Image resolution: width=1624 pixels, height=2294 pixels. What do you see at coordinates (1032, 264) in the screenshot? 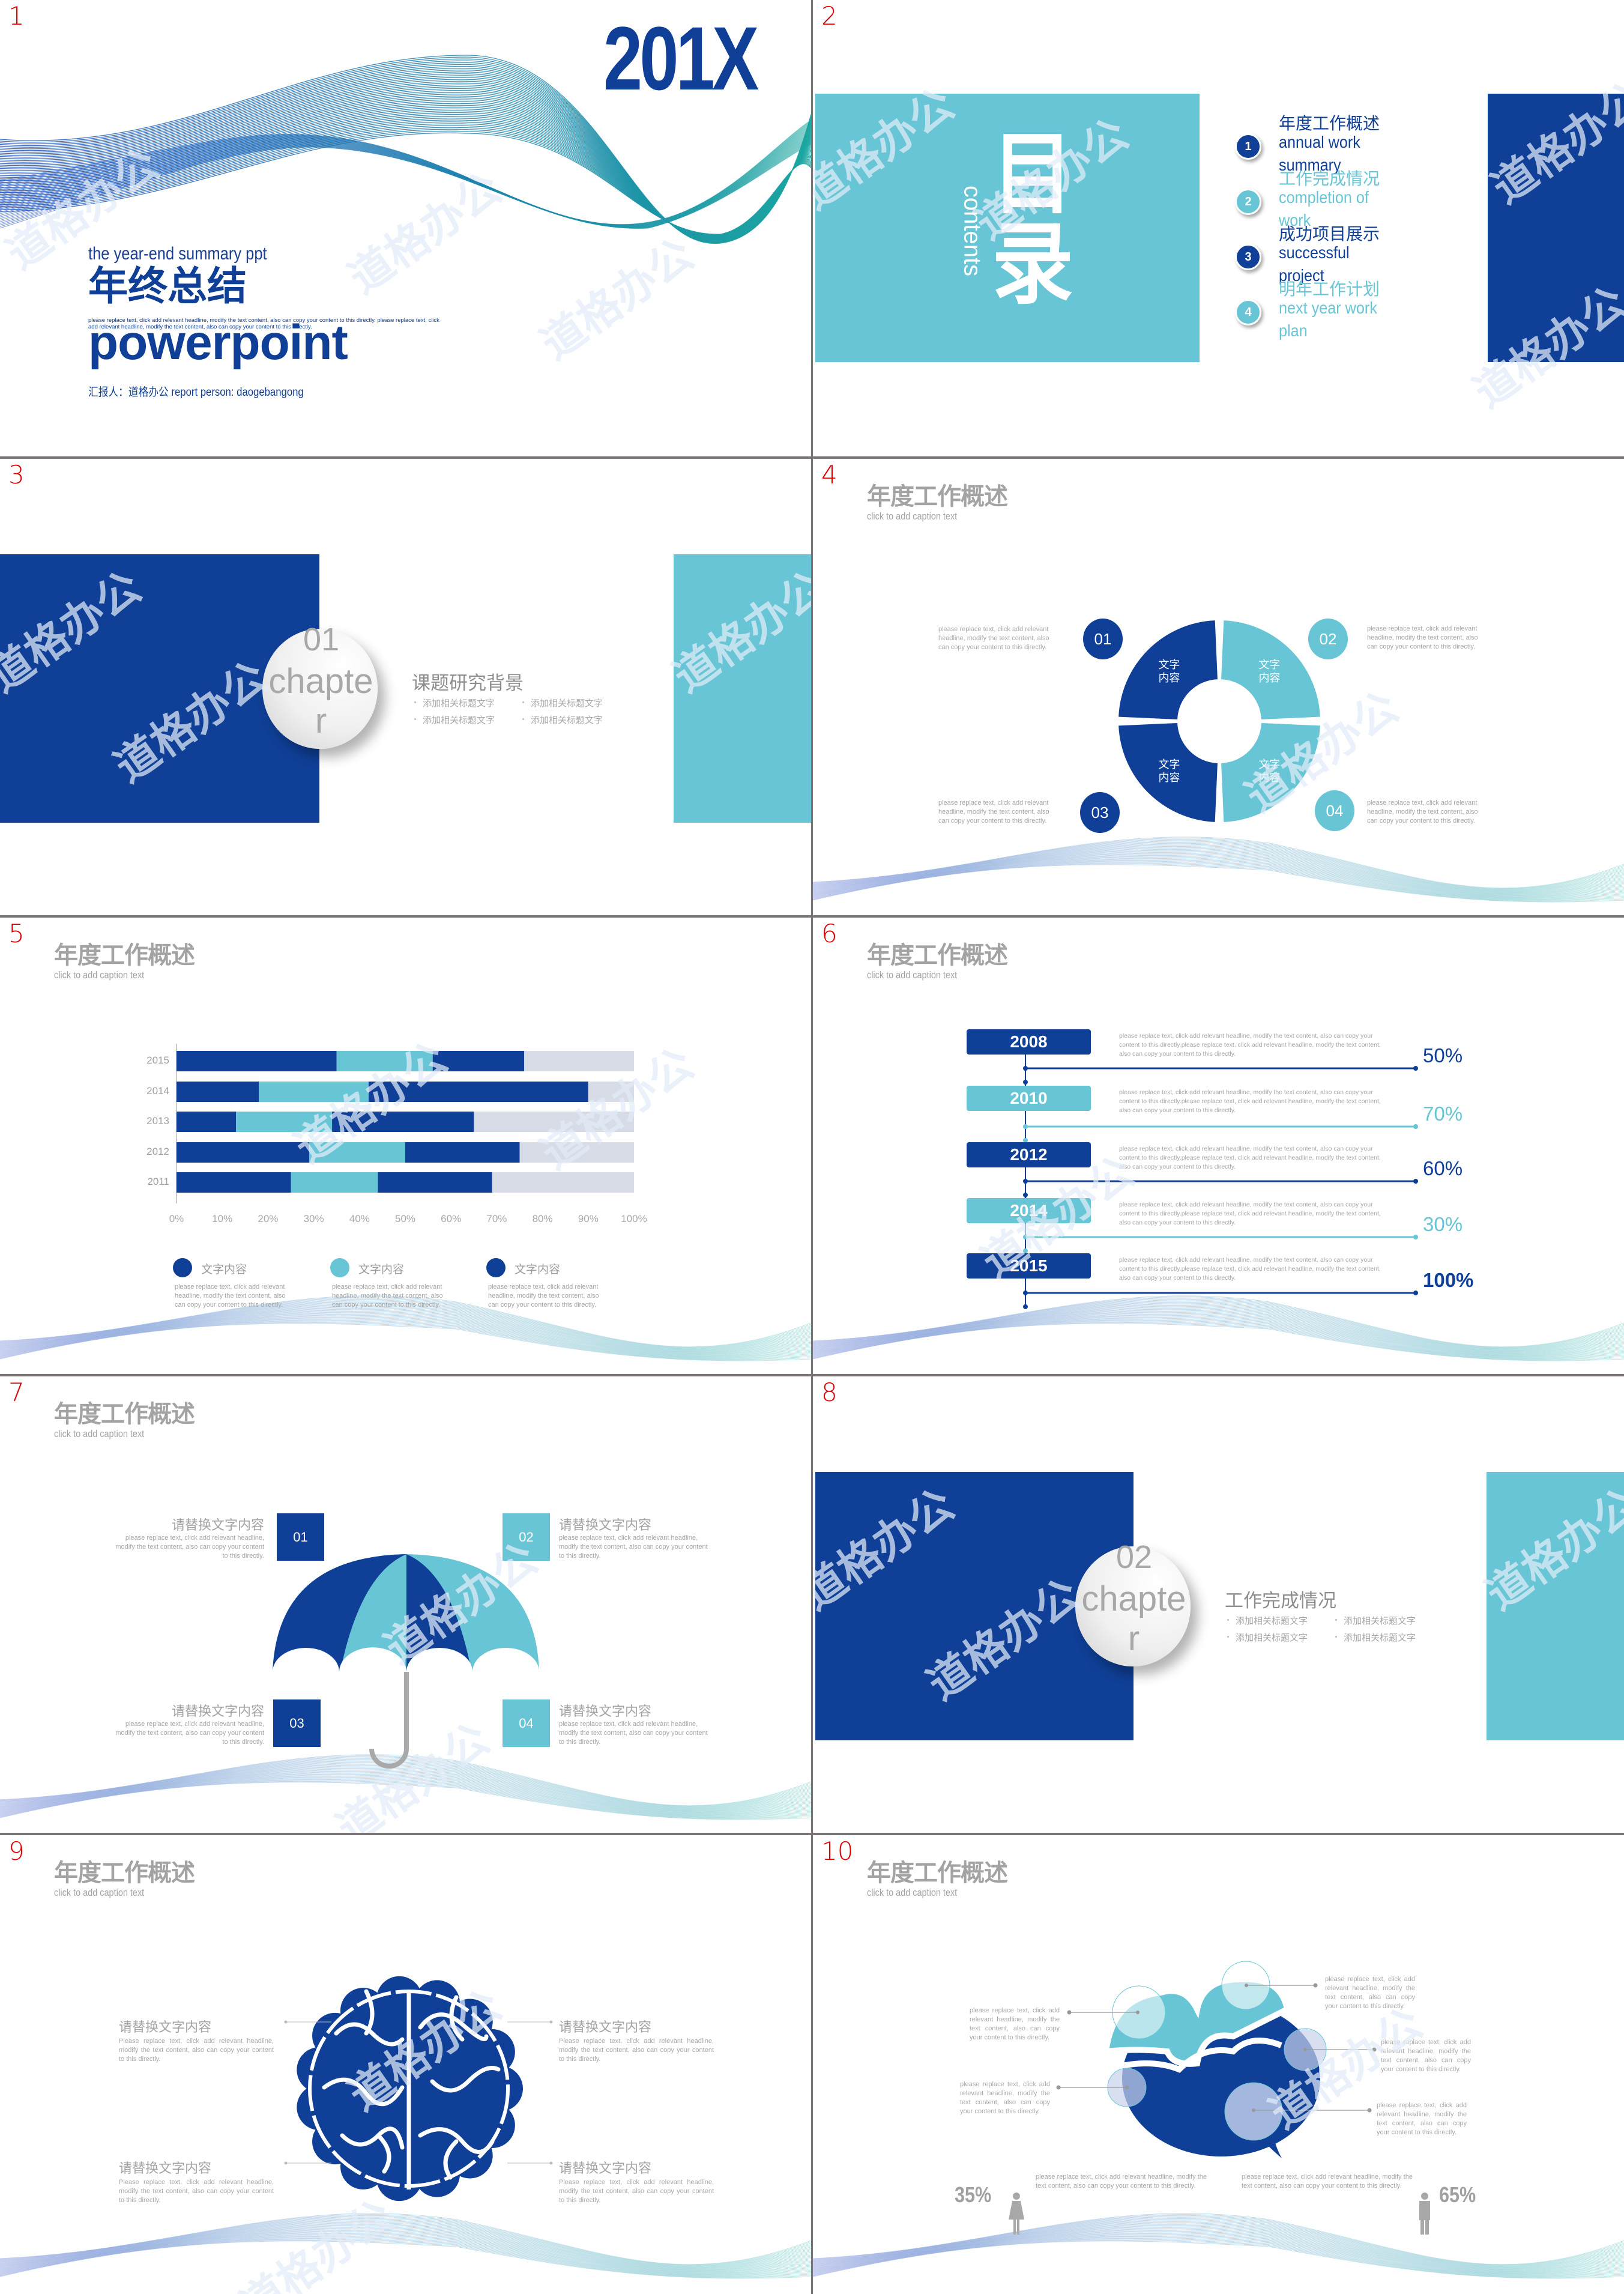
I see `title-cn-2: 录` at bounding box center [1032, 264].